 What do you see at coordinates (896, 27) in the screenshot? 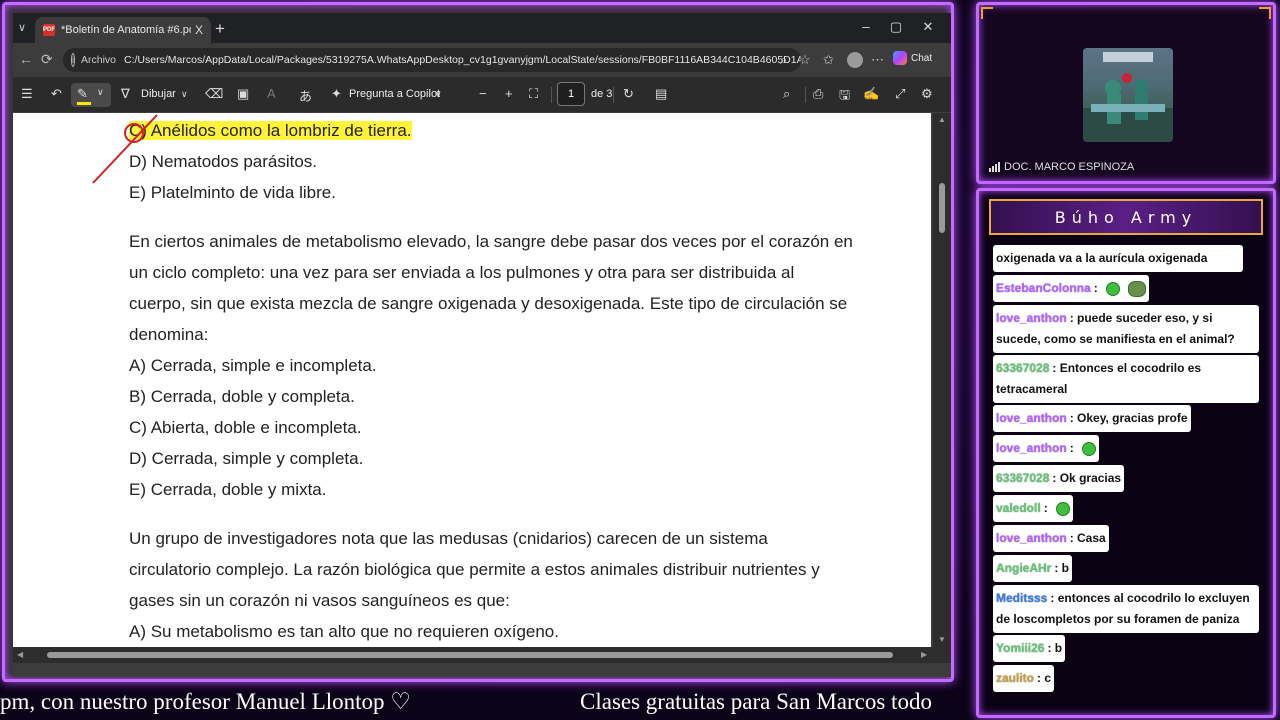
I see `maximize-button: ▢` at bounding box center [896, 27].